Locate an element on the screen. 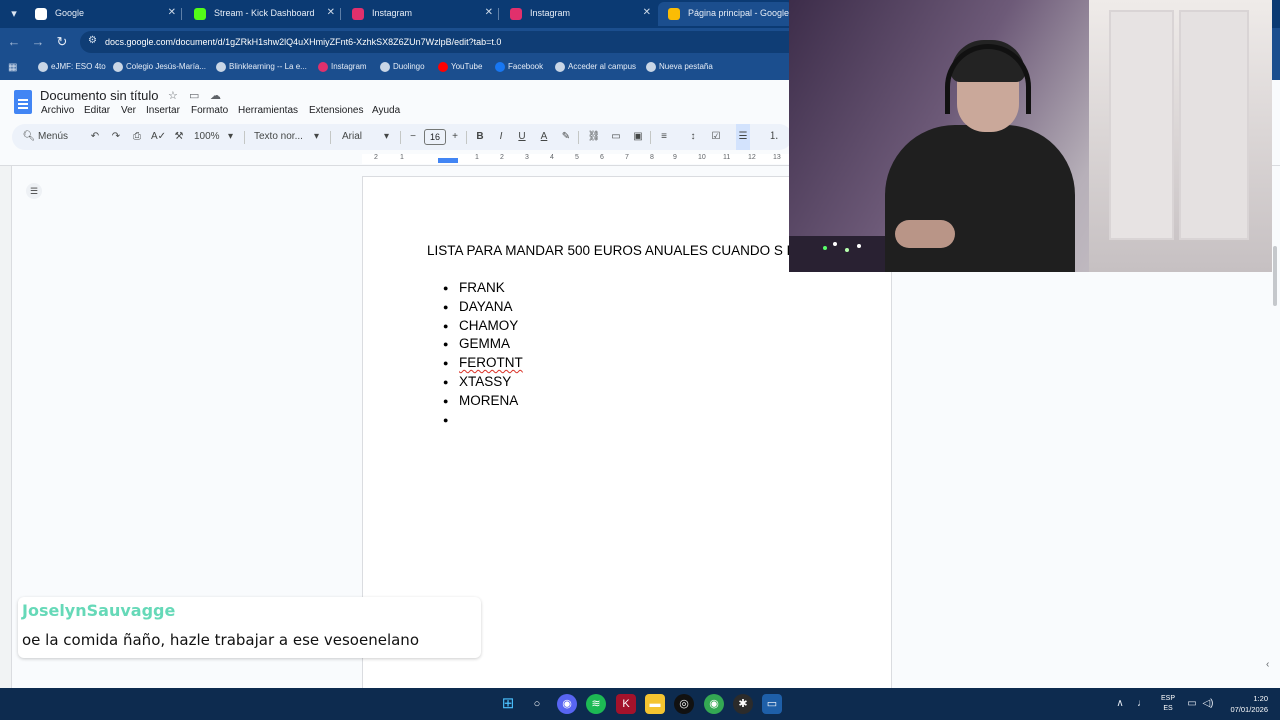 The height and width of the screenshot is (720, 1280). reload-icon: ↻ is located at coordinates (62, 42).